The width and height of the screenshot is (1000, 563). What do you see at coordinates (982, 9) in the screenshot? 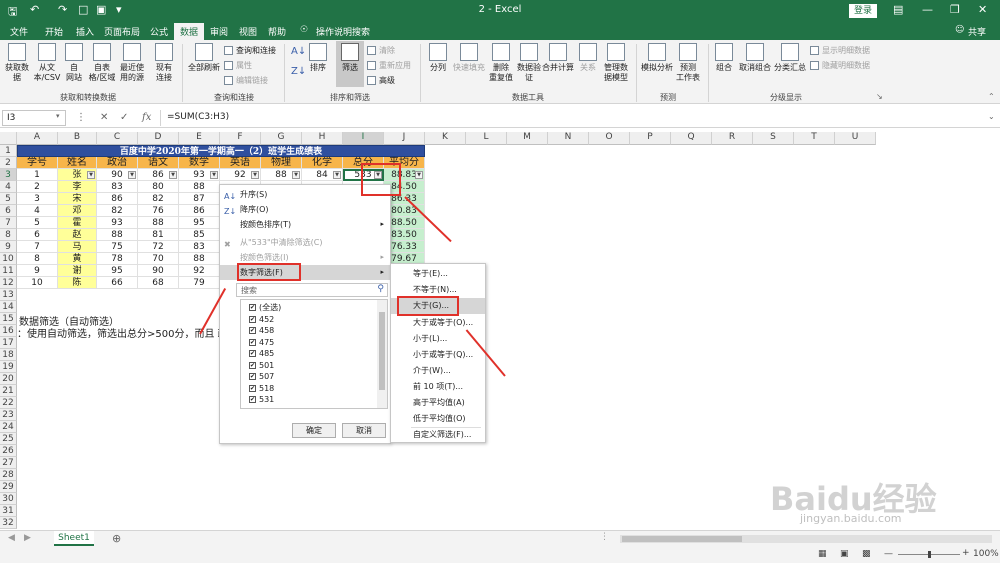
I see `close-icon: ✕` at bounding box center [982, 9].